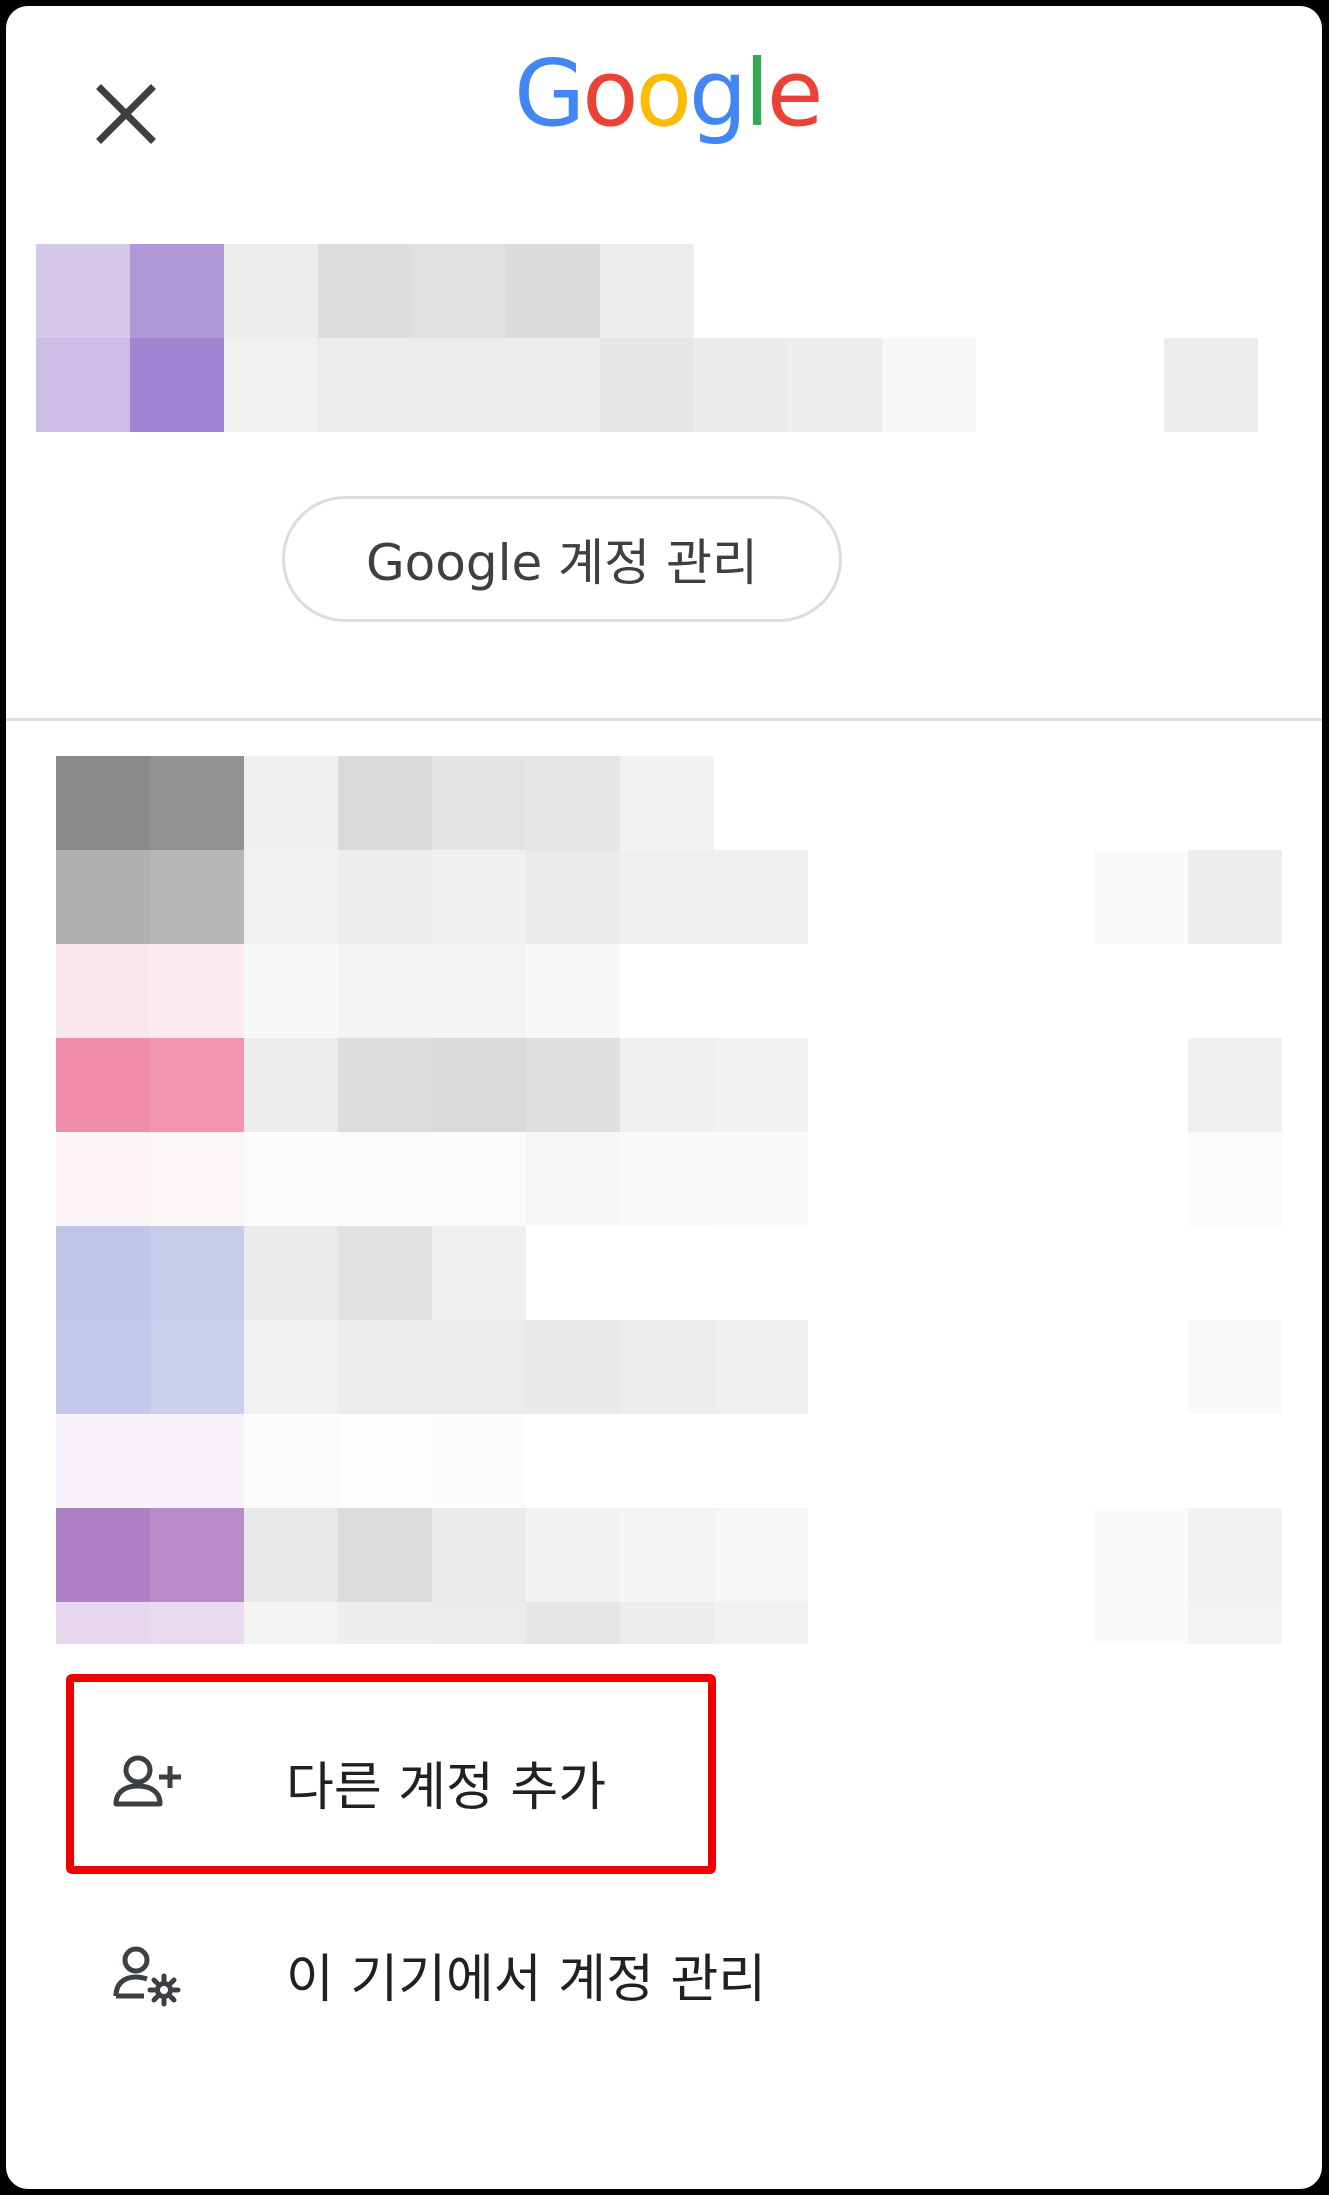  Describe the element at coordinates (656, 1782) in the screenshot. I see `add-account-item: 다른 계정 추가` at that location.